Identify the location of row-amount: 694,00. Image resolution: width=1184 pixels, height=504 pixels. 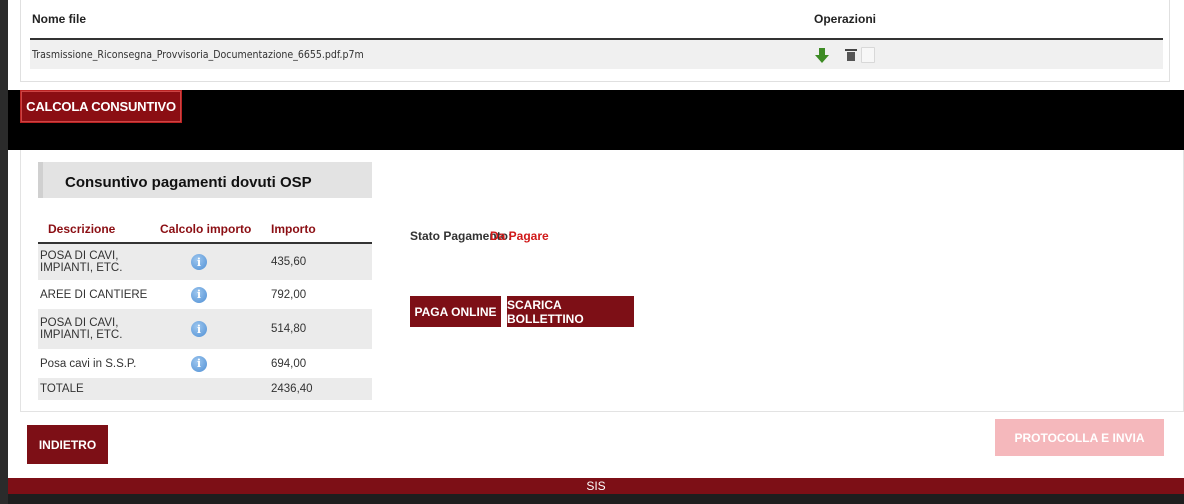
(289, 363).